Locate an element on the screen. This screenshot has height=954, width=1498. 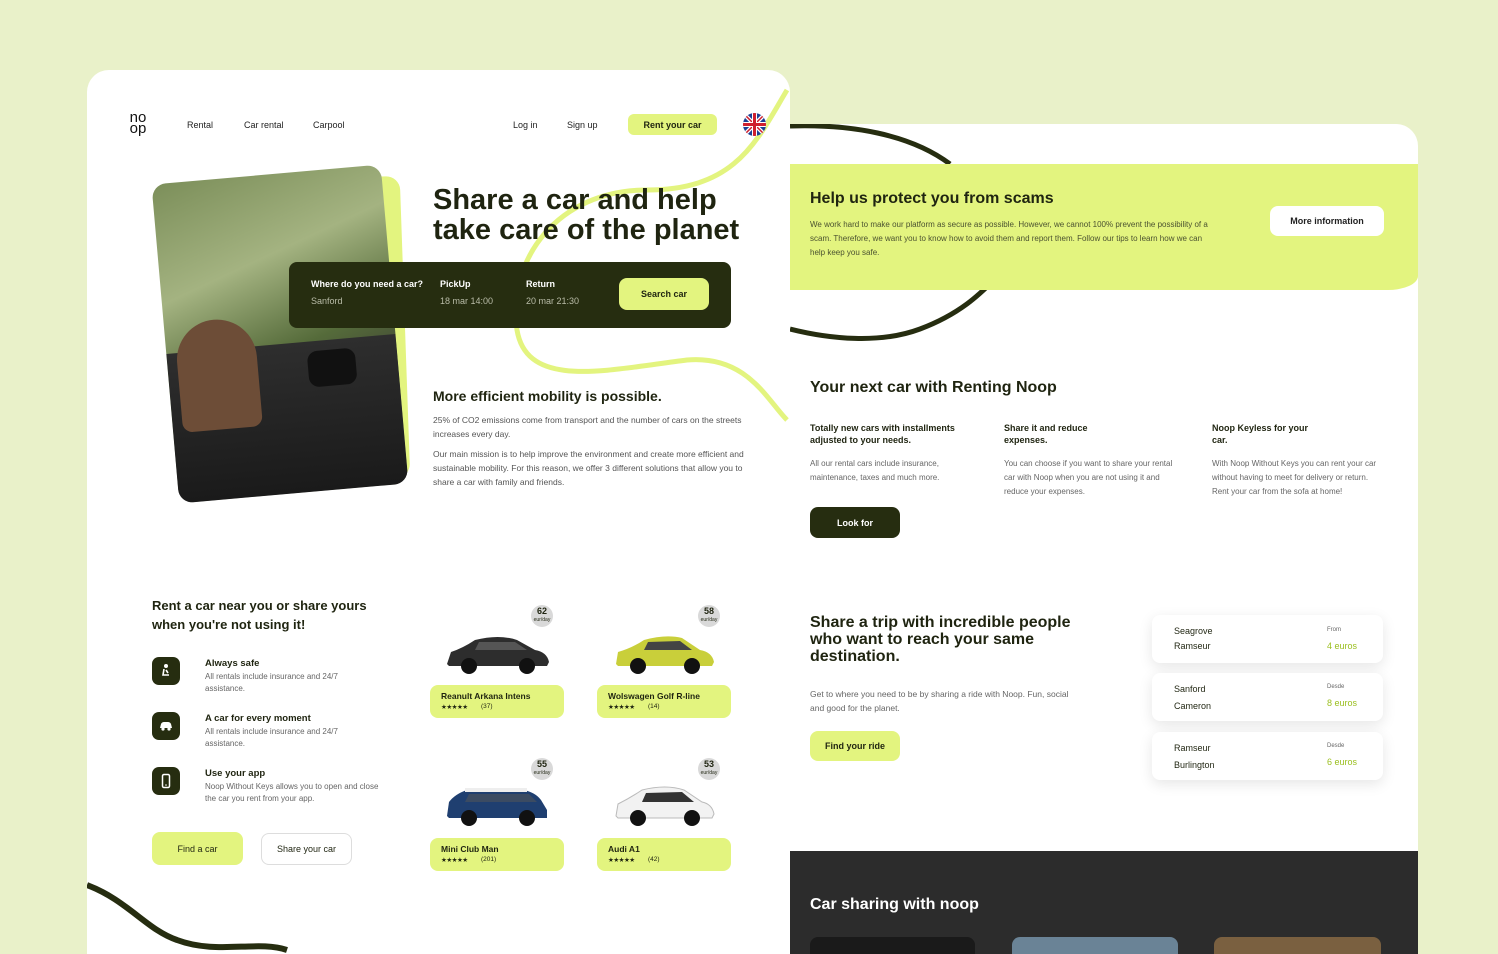
return-input: 20 mar 21:30 is located at coordinates (552, 301).